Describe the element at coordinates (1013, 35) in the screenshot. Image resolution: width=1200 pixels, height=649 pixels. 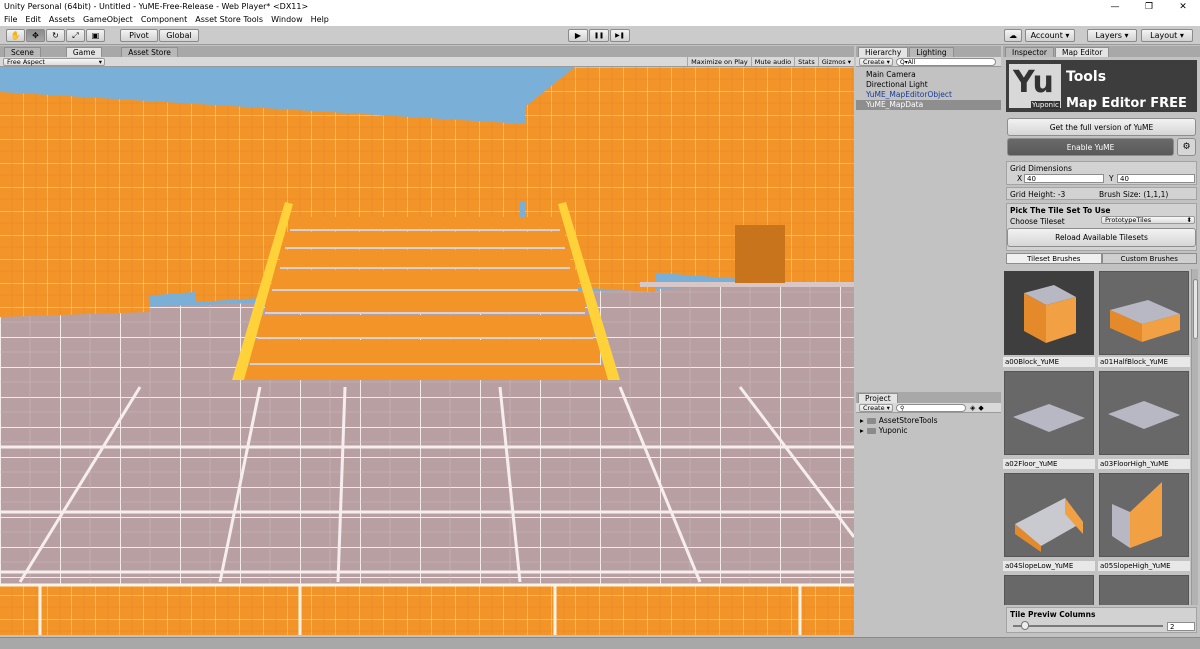
I see `cloud-icon: ☁` at that location.